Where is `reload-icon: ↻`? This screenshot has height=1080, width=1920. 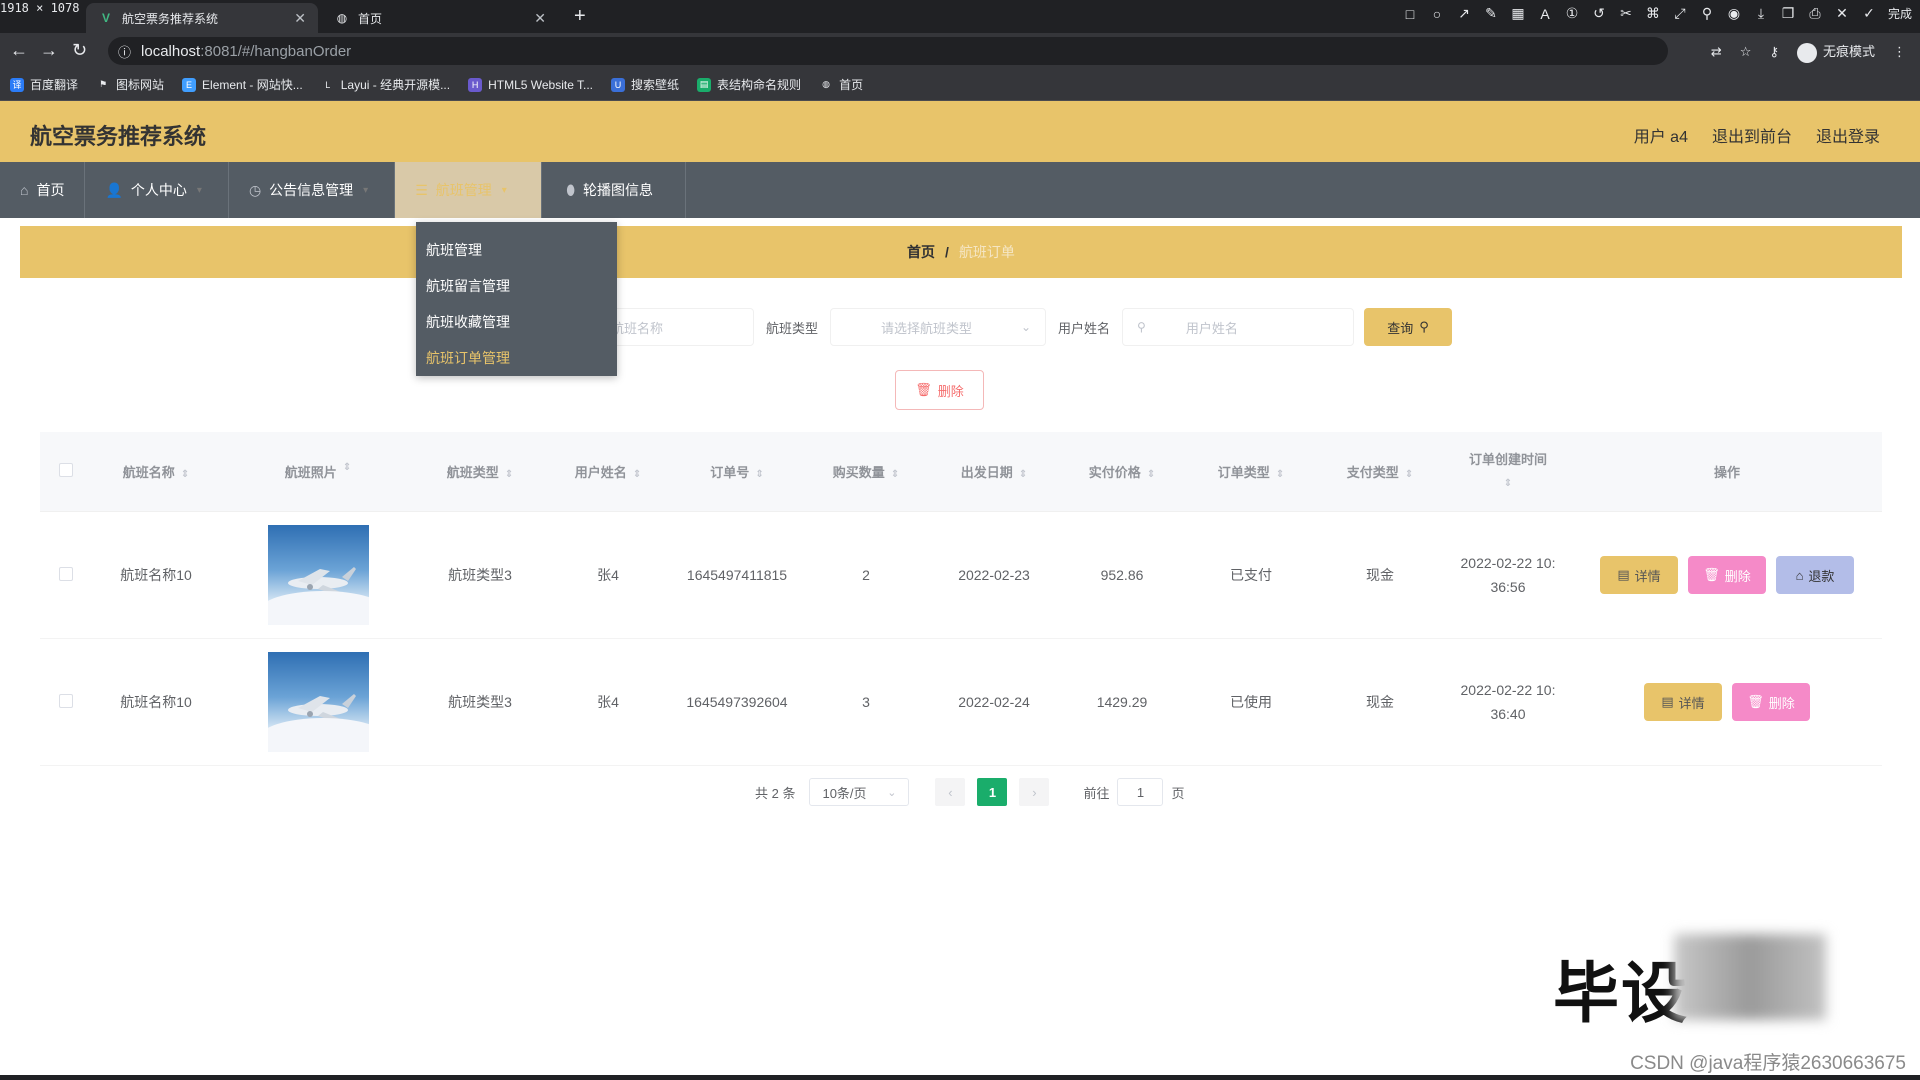 reload-icon: ↻ is located at coordinates (79, 50).